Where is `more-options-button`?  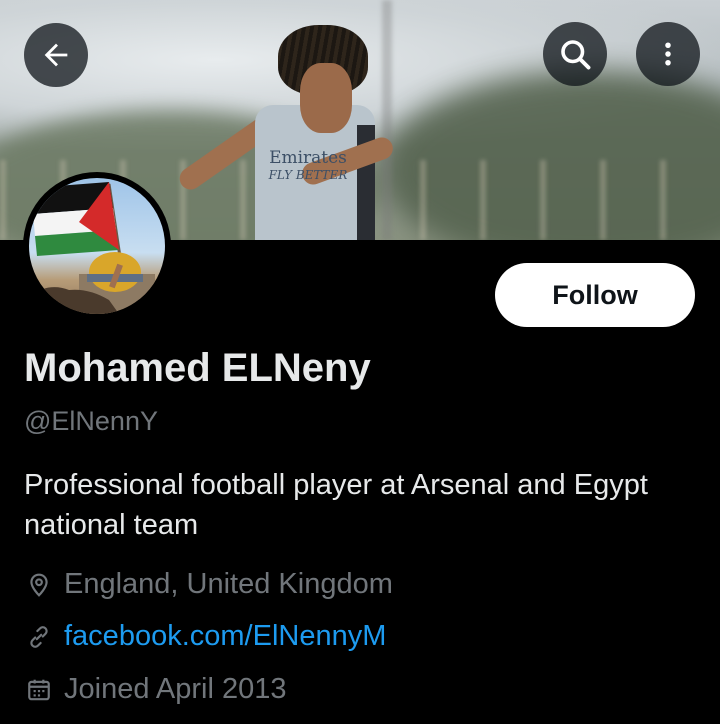 more-options-button is located at coordinates (668, 54).